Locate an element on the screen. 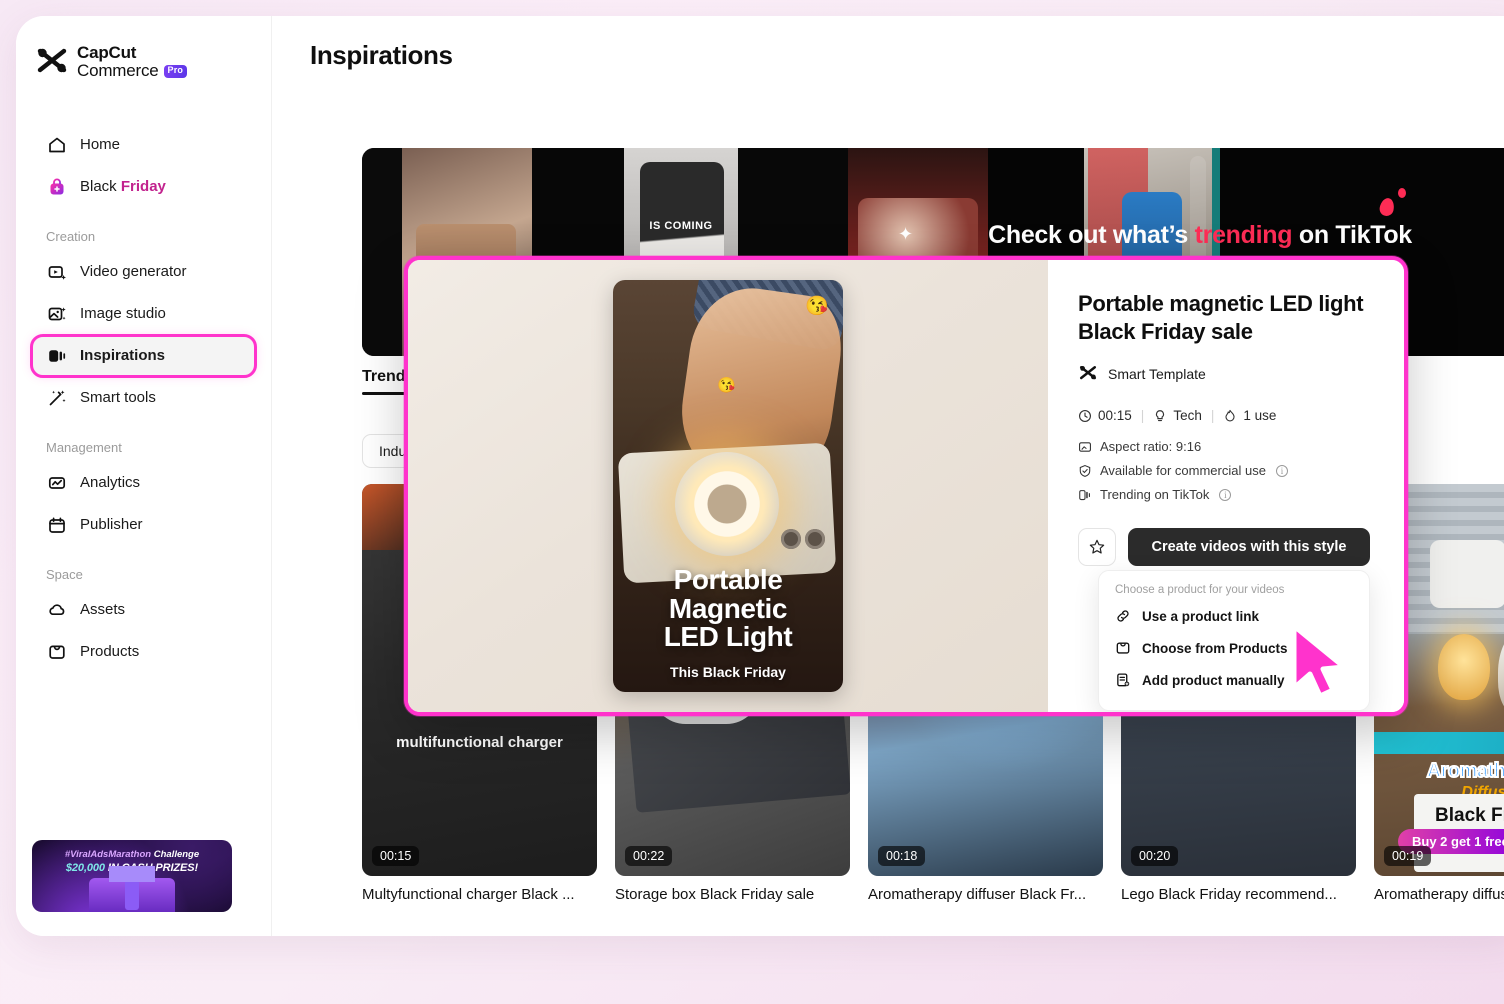 This screenshot has height=1004, width=1504. detail-aspect-ratio: Aspect ratio: 9:16 is located at coordinates (1224, 446).